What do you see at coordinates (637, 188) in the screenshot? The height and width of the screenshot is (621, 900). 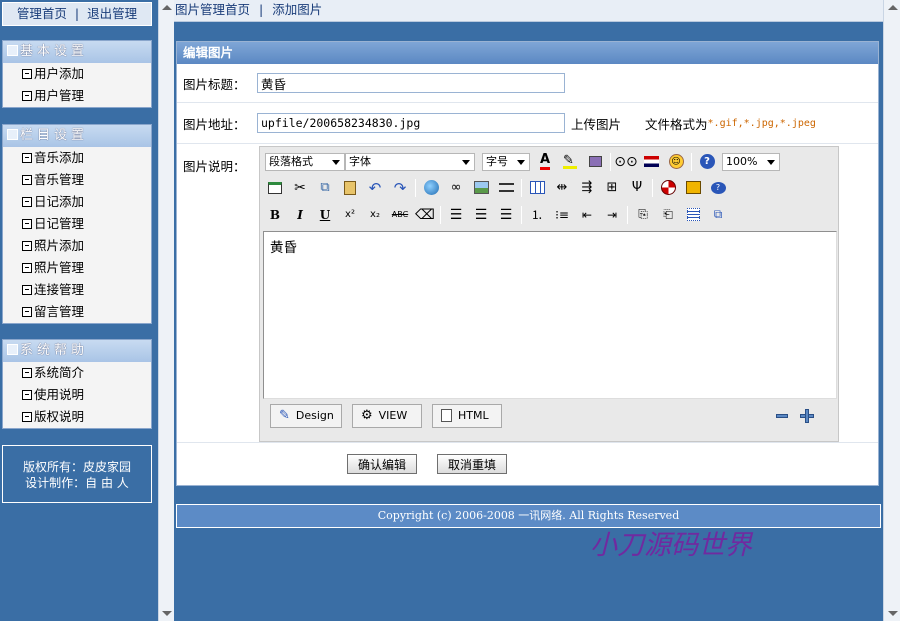 I see `merge-cell-icon: Ψ` at bounding box center [637, 188].